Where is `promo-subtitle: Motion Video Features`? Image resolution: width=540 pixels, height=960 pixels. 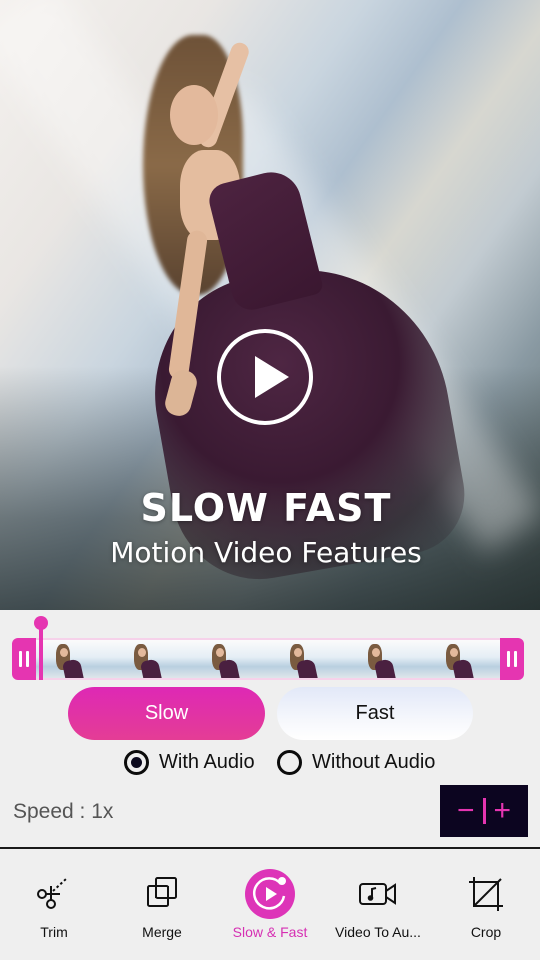 promo-subtitle: Motion Video Features is located at coordinates (266, 552).